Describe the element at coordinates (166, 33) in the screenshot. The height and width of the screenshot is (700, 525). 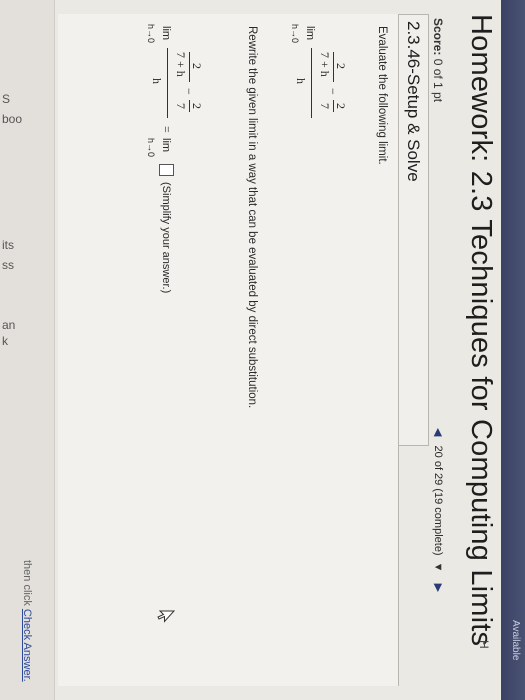
I see `lim-word-2: lim` at that location.